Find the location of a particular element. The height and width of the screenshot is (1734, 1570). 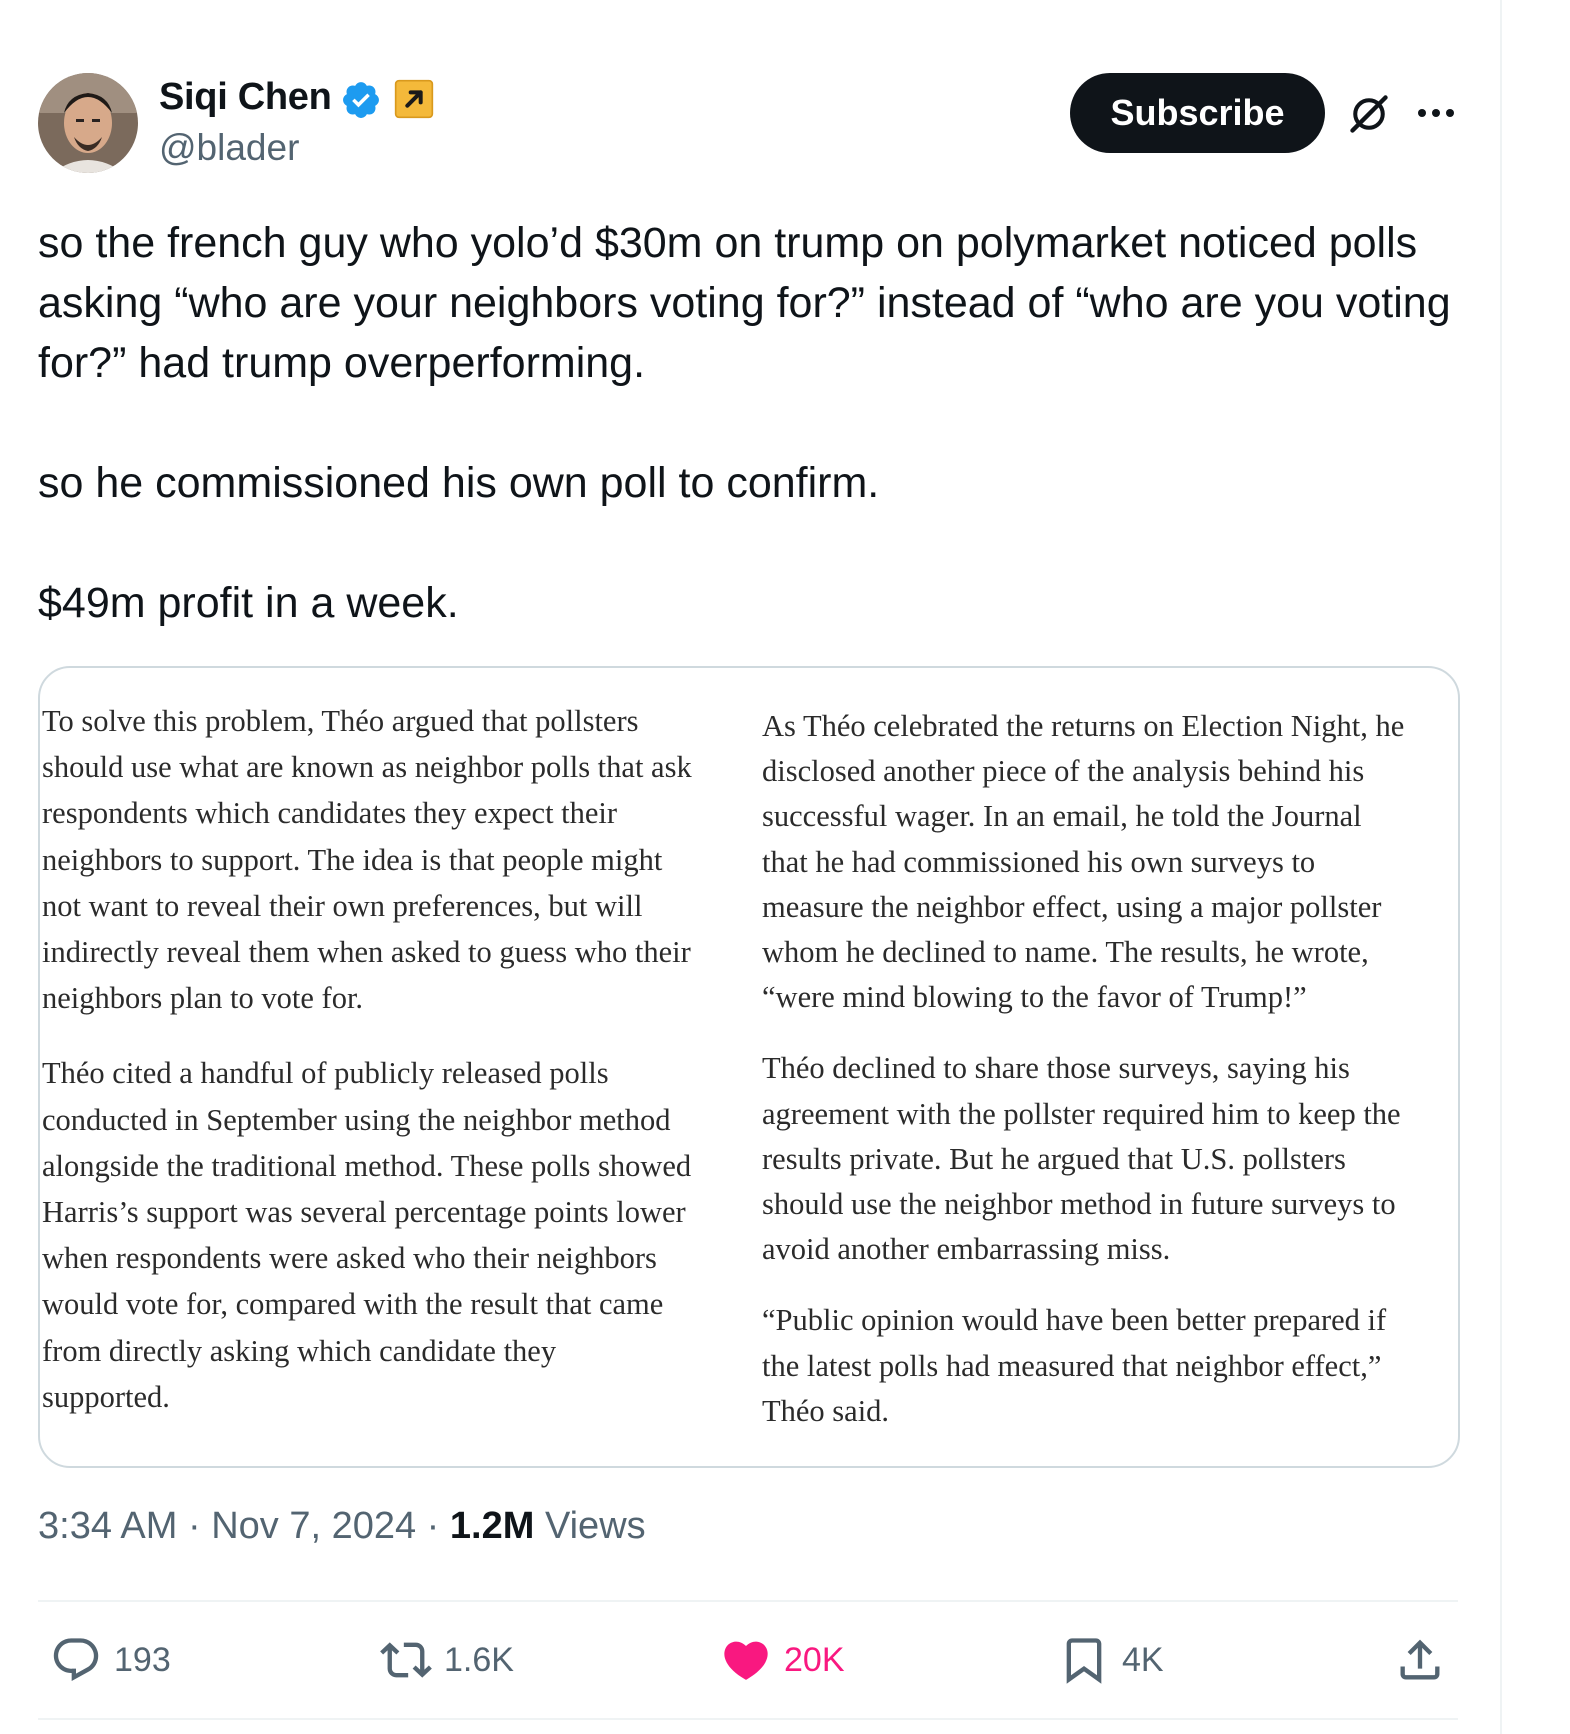

reply-count: 193 is located at coordinates (142, 1659).